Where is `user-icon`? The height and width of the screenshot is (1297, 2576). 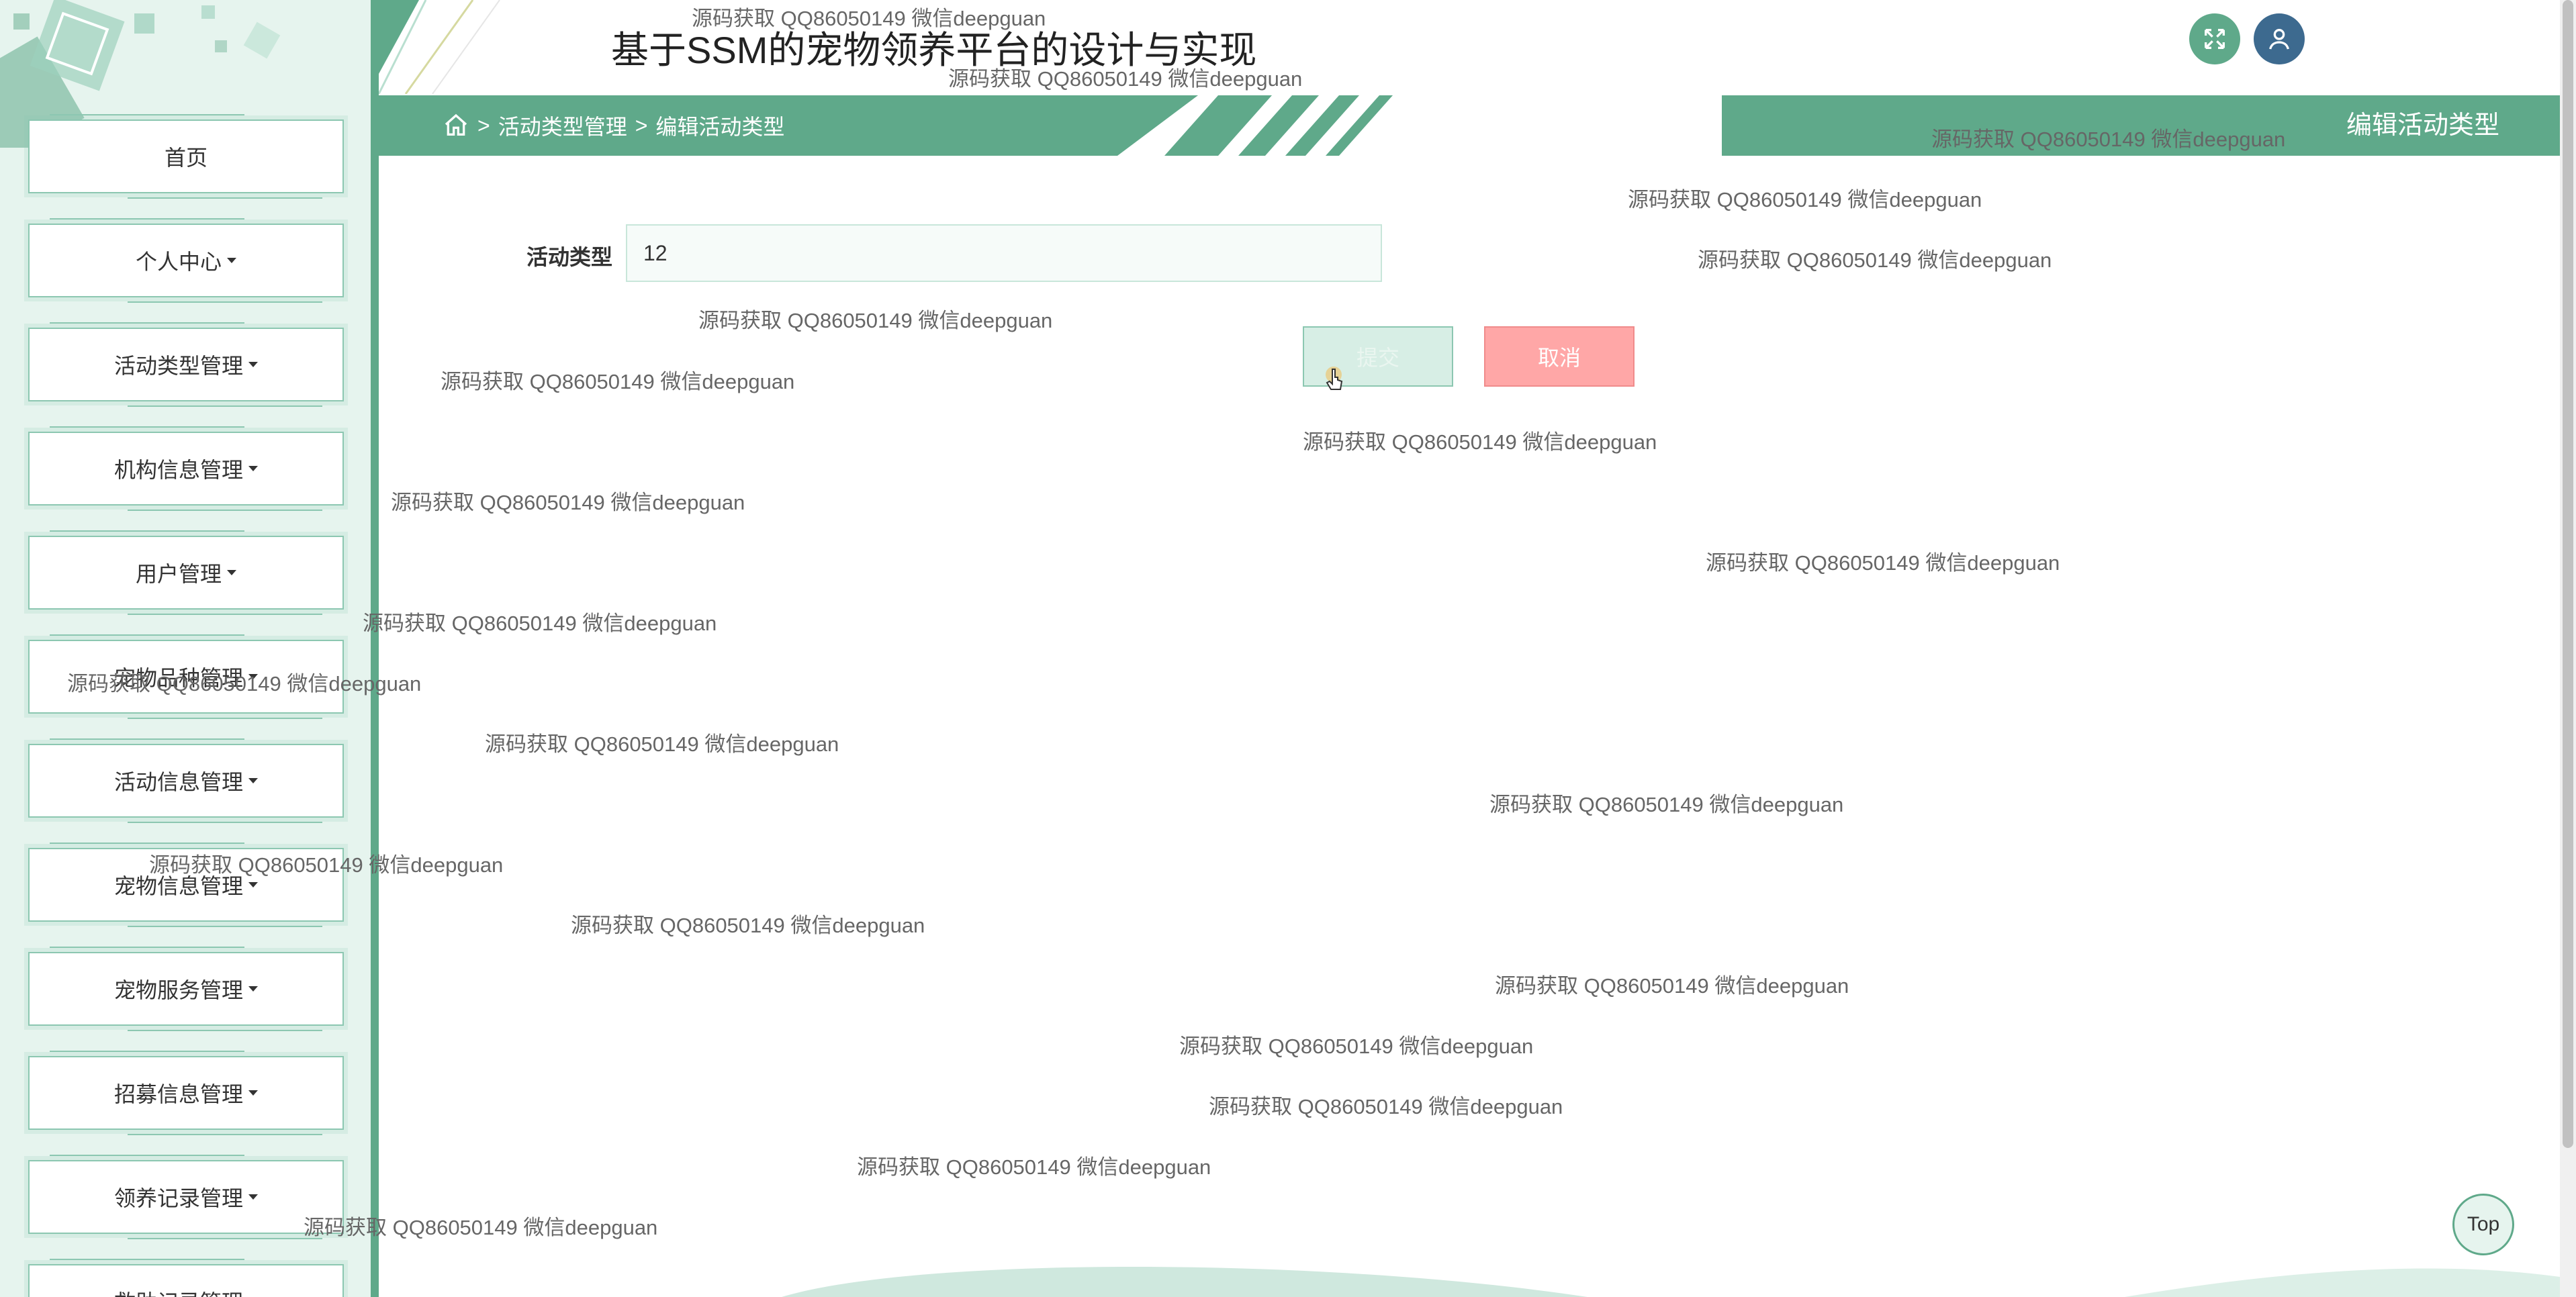
user-icon is located at coordinates (2279, 39).